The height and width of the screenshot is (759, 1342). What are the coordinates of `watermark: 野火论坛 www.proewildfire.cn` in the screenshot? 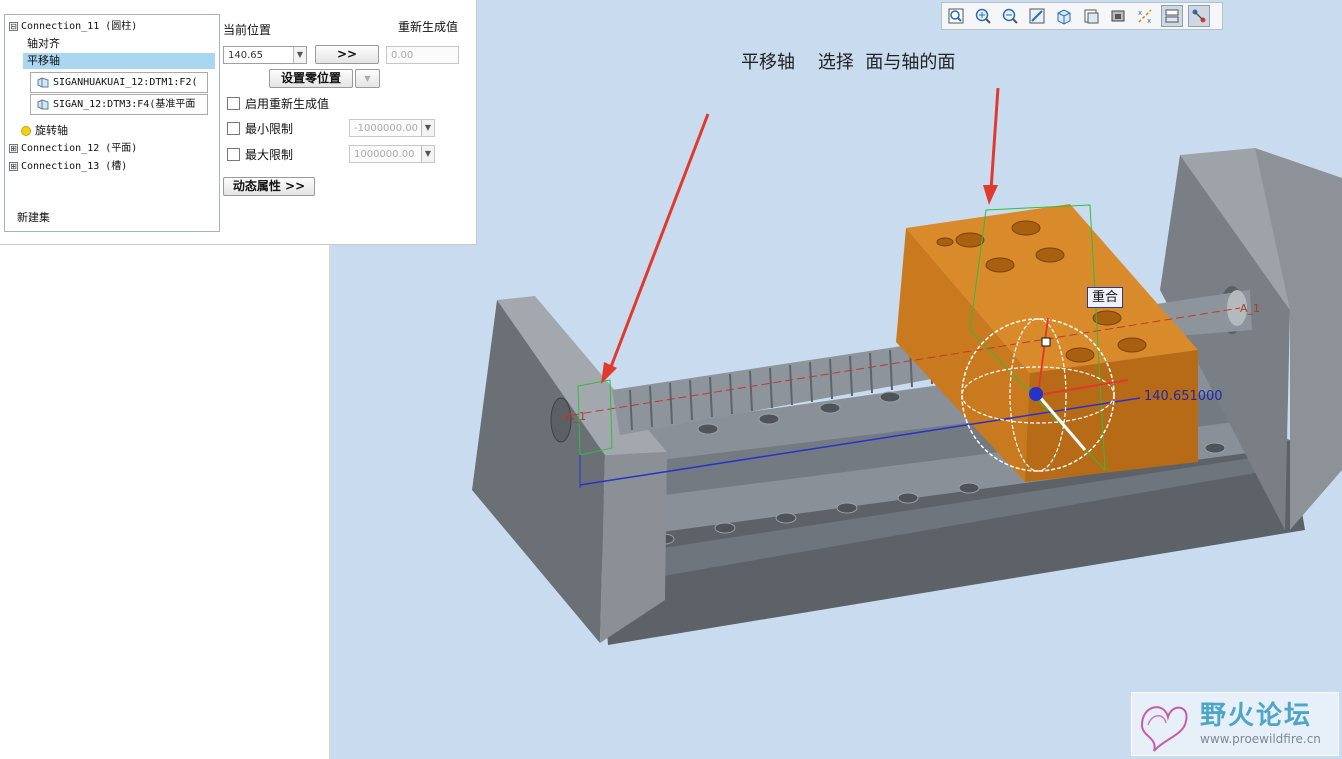 It's located at (1235, 724).